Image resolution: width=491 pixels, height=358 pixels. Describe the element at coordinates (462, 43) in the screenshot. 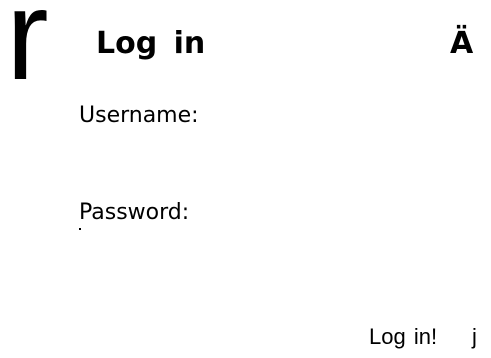

I see `broken-icon-glyph-corner: Ä` at that location.